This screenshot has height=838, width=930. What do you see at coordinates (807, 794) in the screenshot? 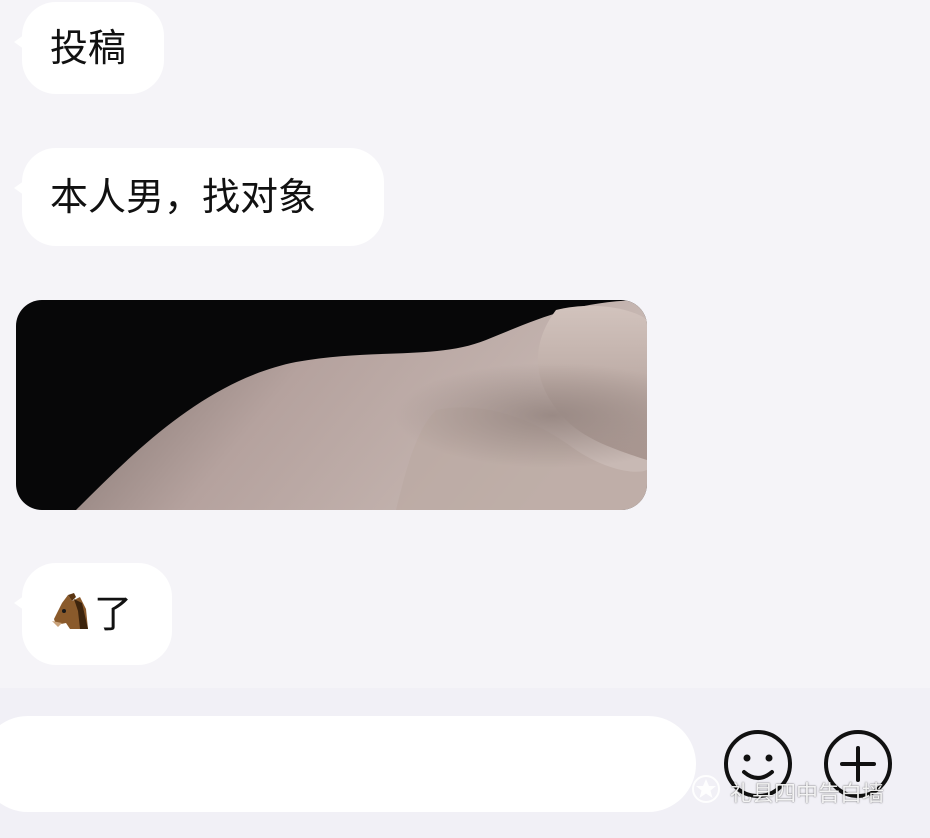
I see `watermark-text: 礼县四中告白墙` at bounding box center [807, 794].